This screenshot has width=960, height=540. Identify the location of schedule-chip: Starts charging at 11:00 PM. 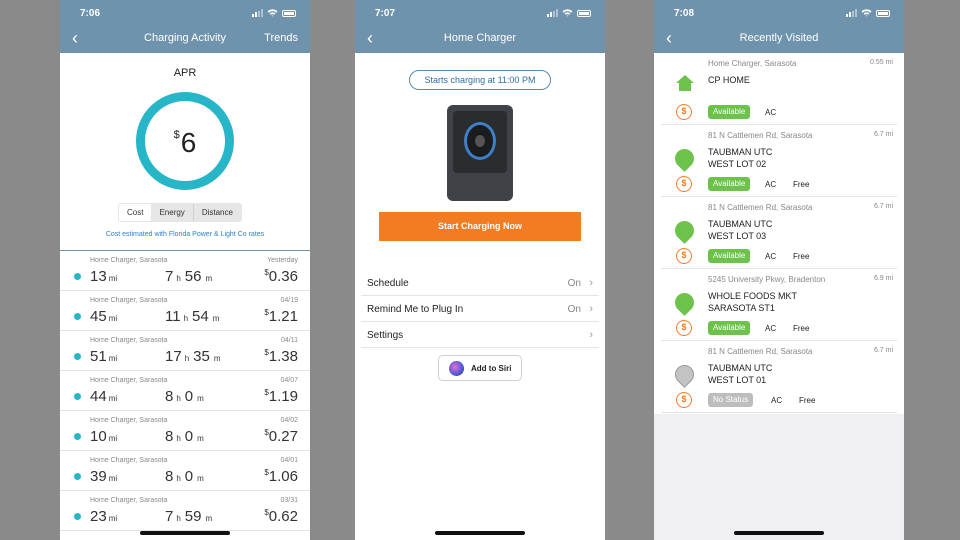
(480, 80).